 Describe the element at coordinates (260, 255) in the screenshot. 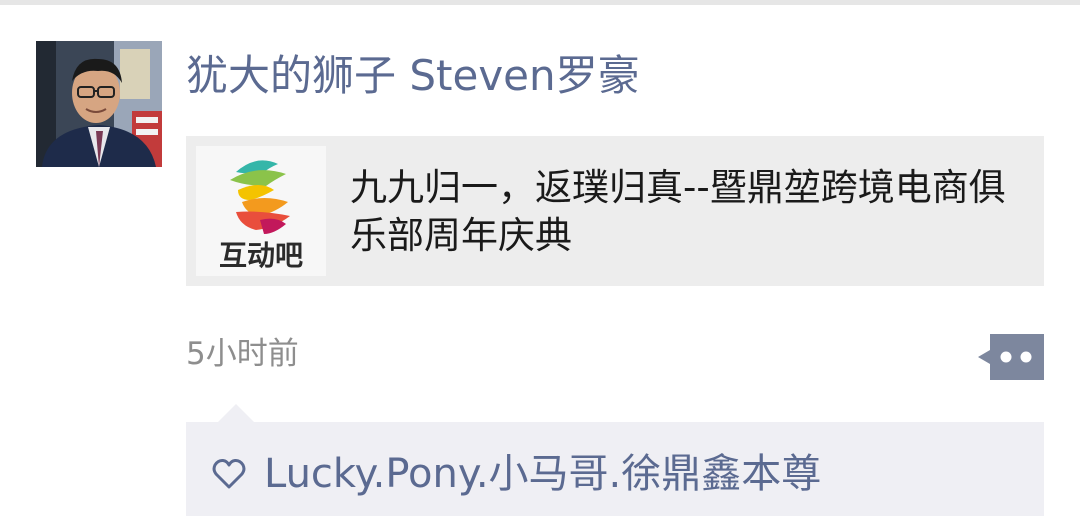

I see `thumbnail-caption: 互动吧` at that location.